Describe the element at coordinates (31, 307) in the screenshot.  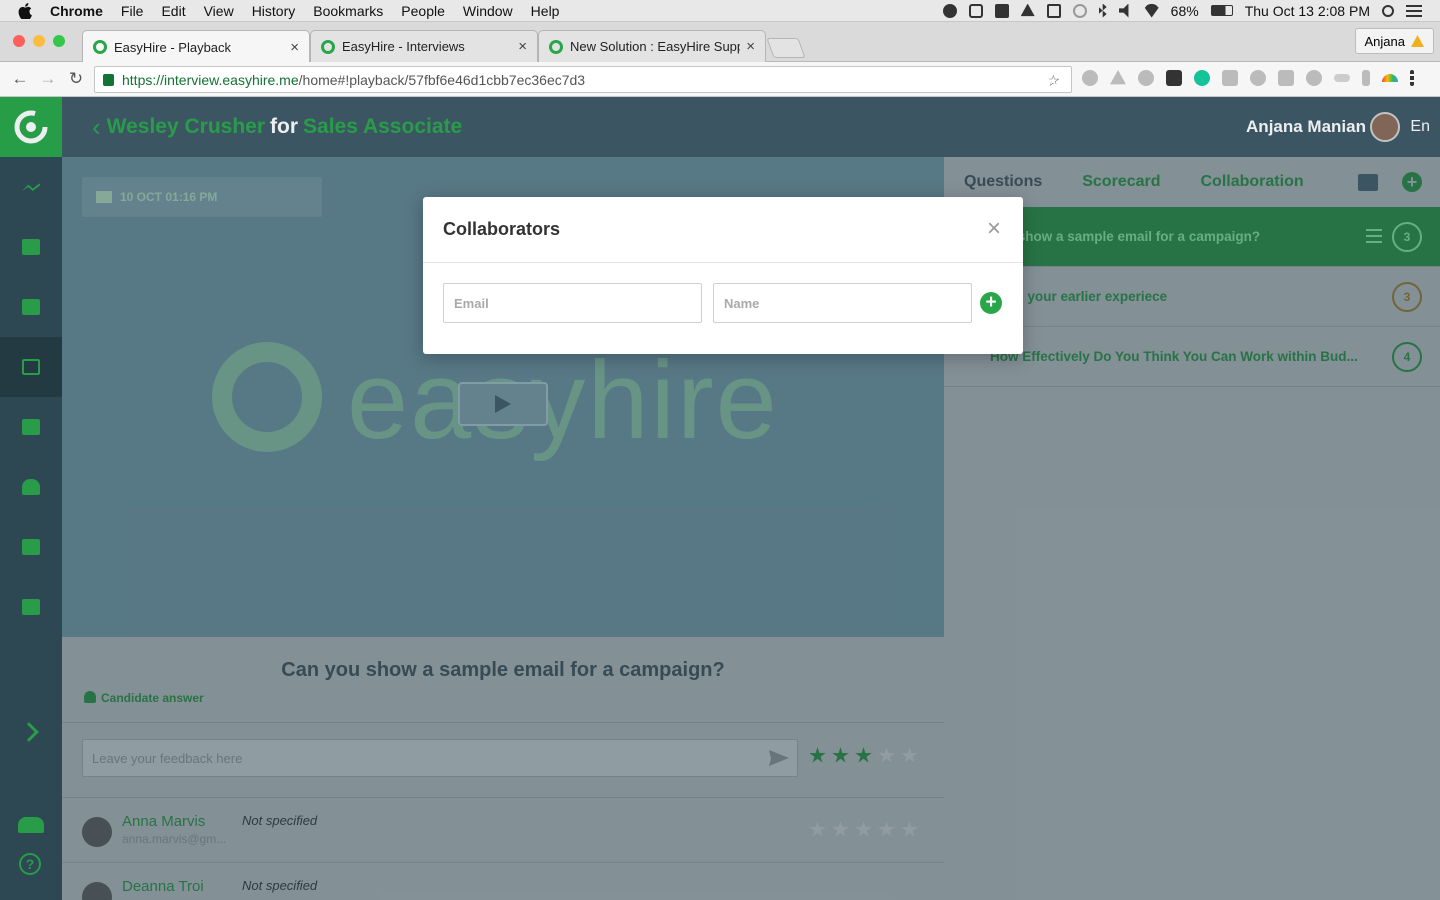
I see `sidebar-item-dashboard` at that location.